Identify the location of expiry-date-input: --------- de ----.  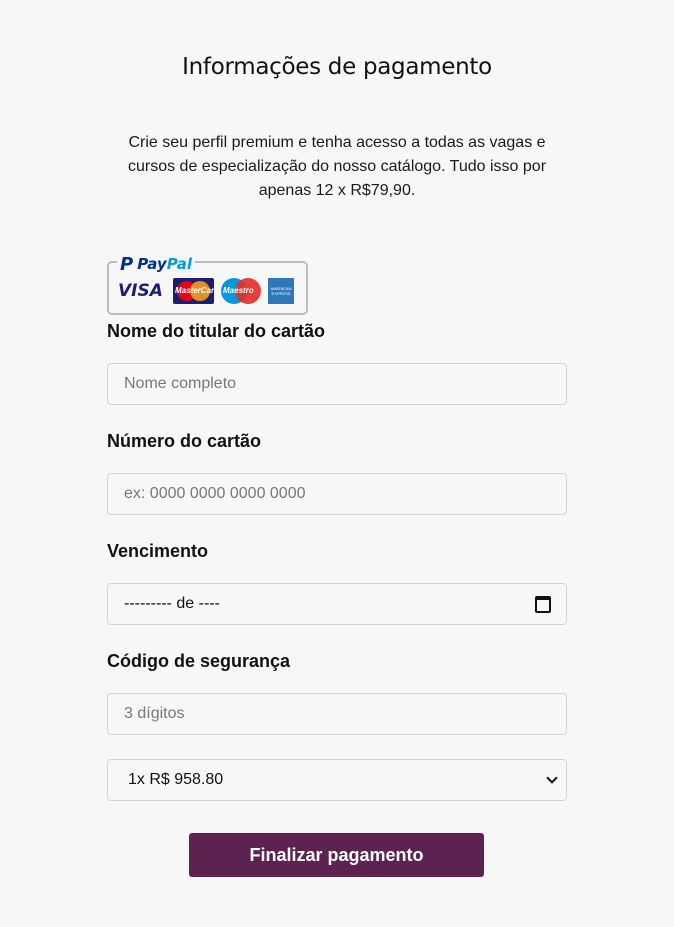
(337, 604).